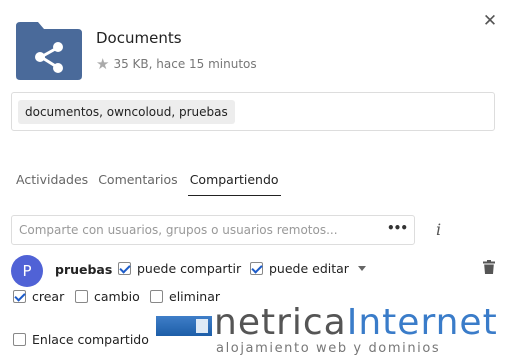 The image size is (506, 361). I want to click on logo-tagline: alojamiento web y dominios, so click(328, 348).